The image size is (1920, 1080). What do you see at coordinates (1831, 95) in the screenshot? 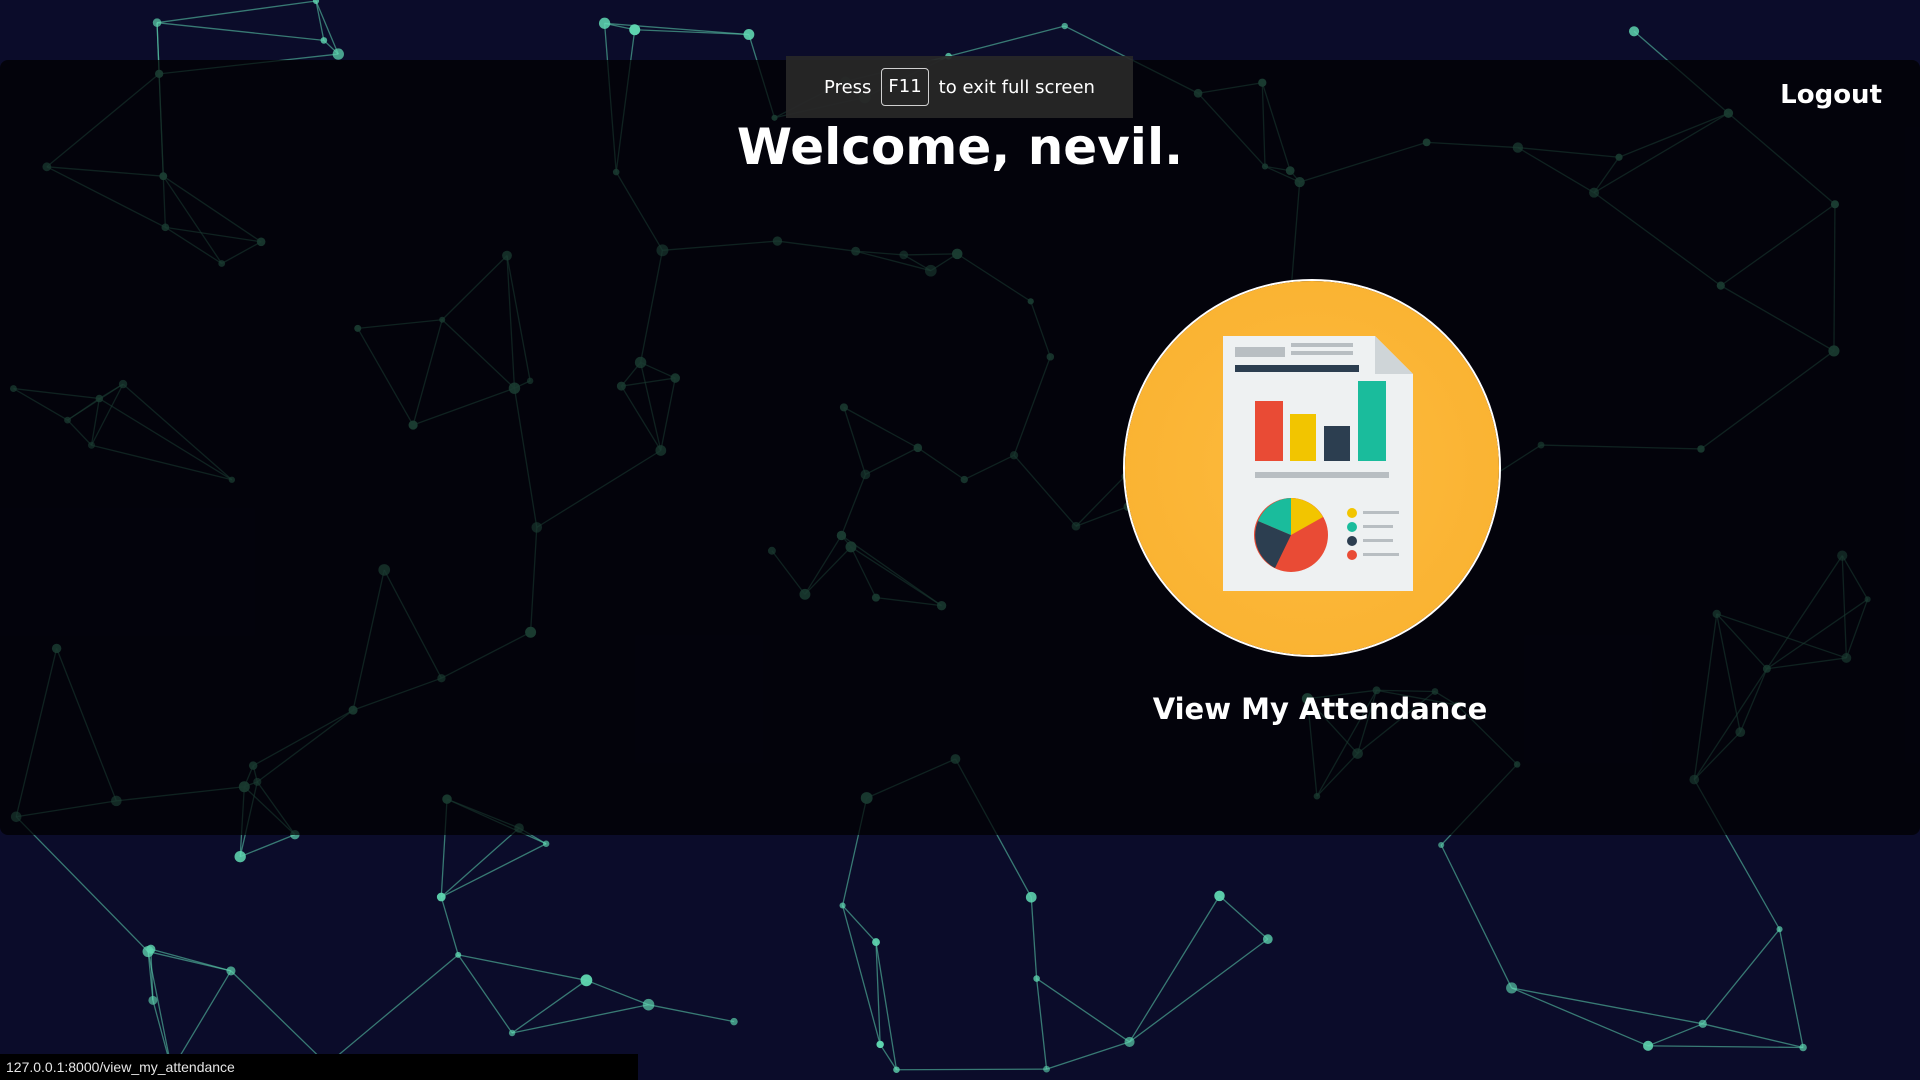
I see `logout-link: Logout` at bounding box center [1831, 95].